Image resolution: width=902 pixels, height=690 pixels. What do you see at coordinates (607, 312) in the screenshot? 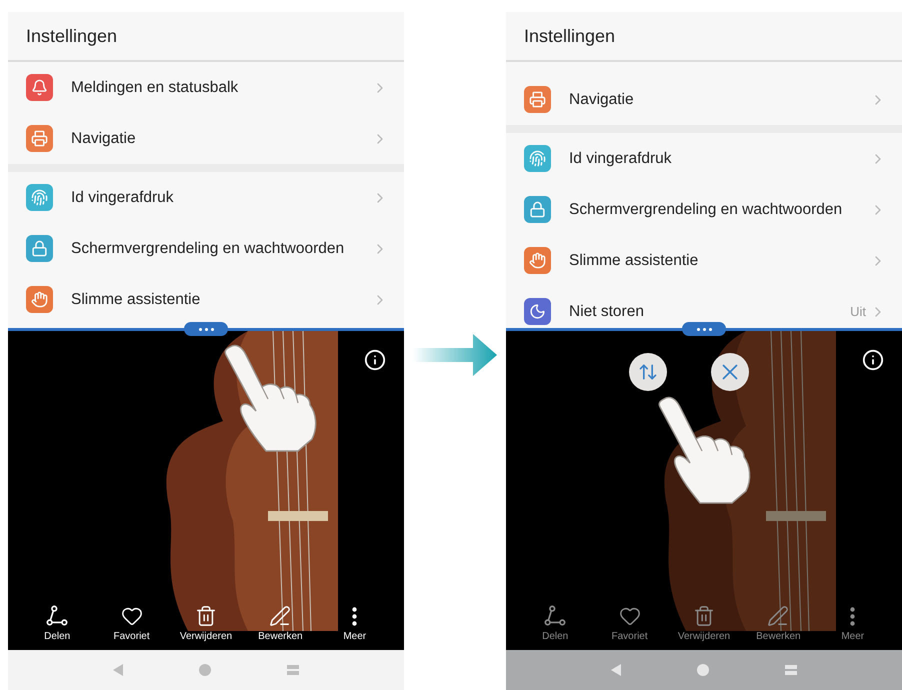
I see `item-label: Niet storen` at bounding box center [607, 312].